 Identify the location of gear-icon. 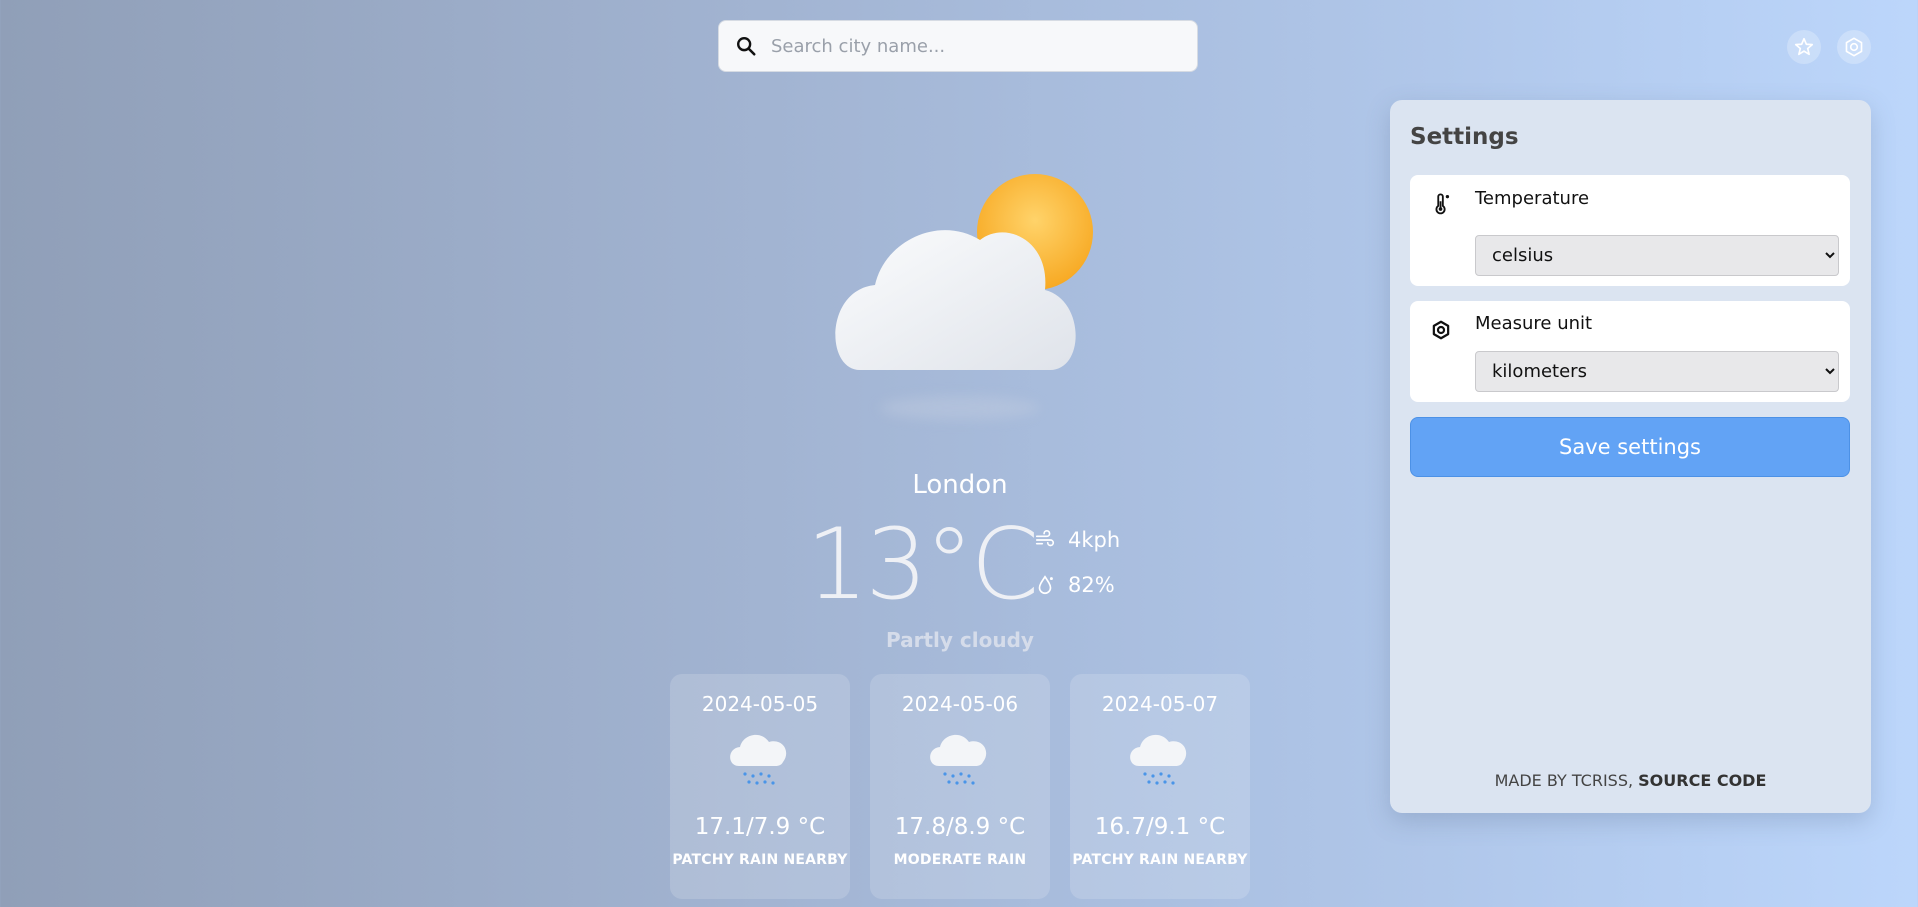
(1854, 47).